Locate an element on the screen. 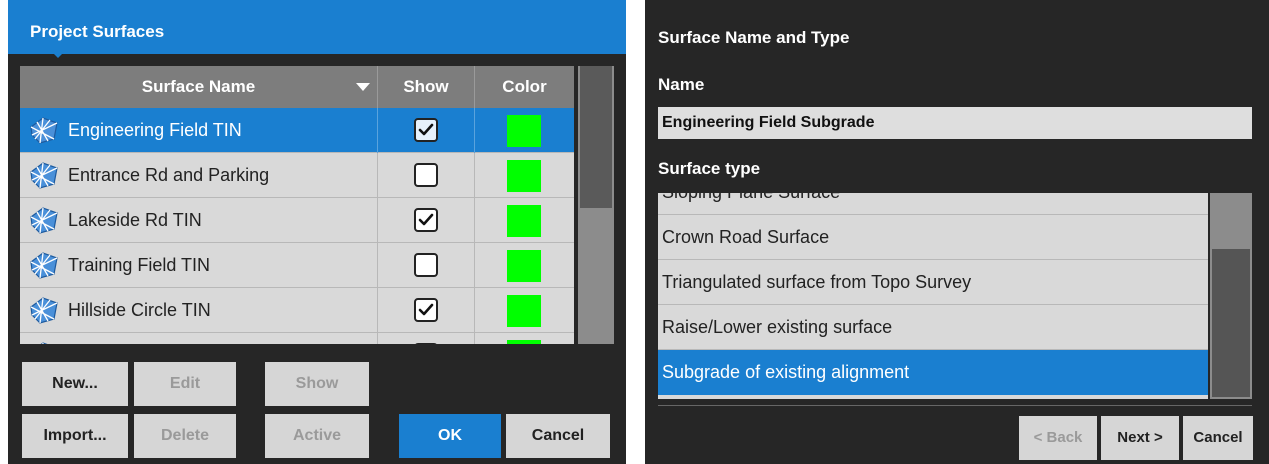 This screenshot has width=1269, height=464. surface-name-input is located at coordinates (955, 123).